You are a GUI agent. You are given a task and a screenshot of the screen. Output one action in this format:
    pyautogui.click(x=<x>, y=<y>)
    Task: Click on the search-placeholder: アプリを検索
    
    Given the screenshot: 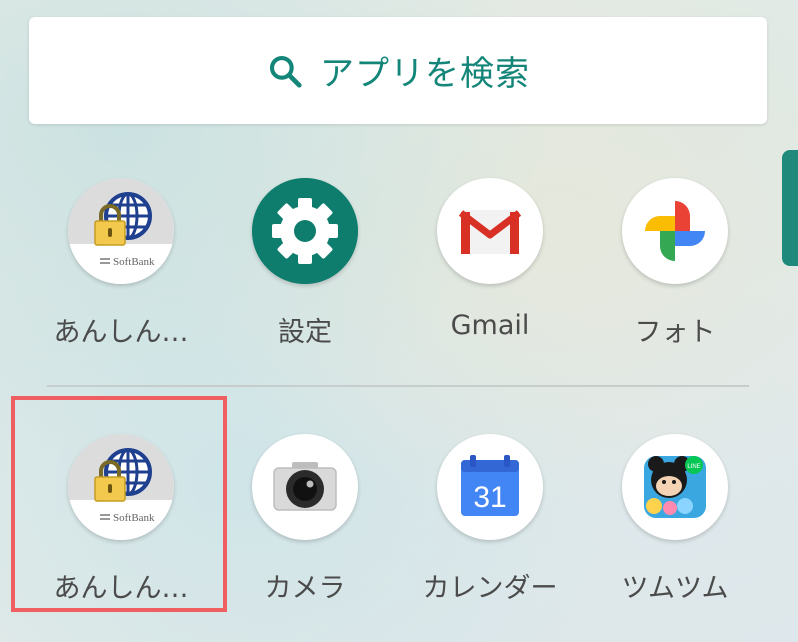 What is the action you would take?
    pyautogui.click(x=425, y=74)
    